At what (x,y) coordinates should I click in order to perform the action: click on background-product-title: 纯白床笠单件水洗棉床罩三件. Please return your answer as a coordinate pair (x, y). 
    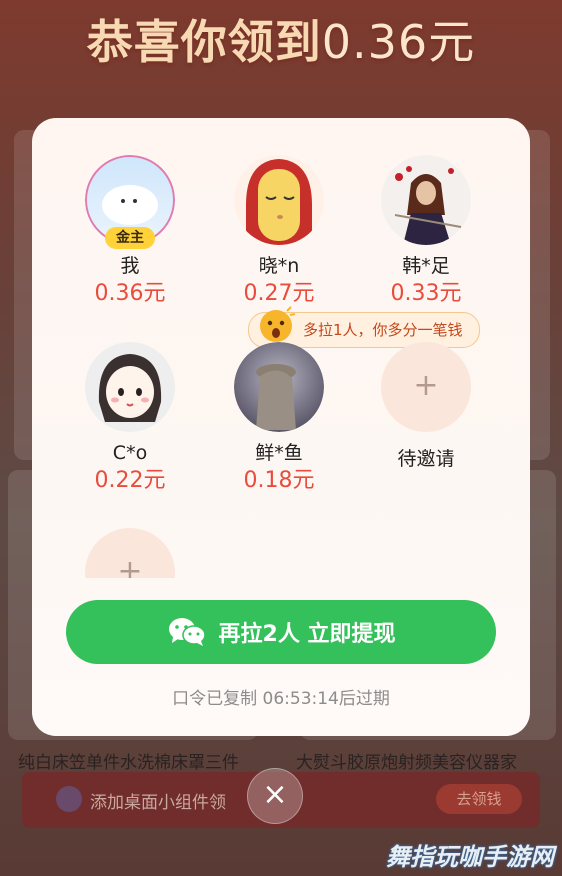
    Looking at the image, I should click on (128, 763).